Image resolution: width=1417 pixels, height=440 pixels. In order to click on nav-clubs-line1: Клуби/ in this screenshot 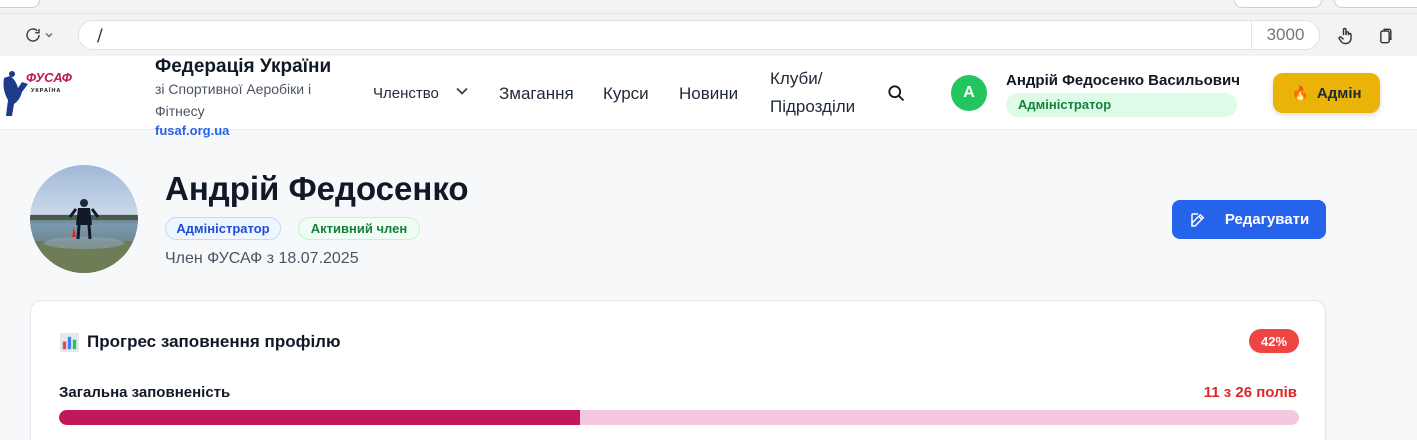, I will do `click(796, 79)`.